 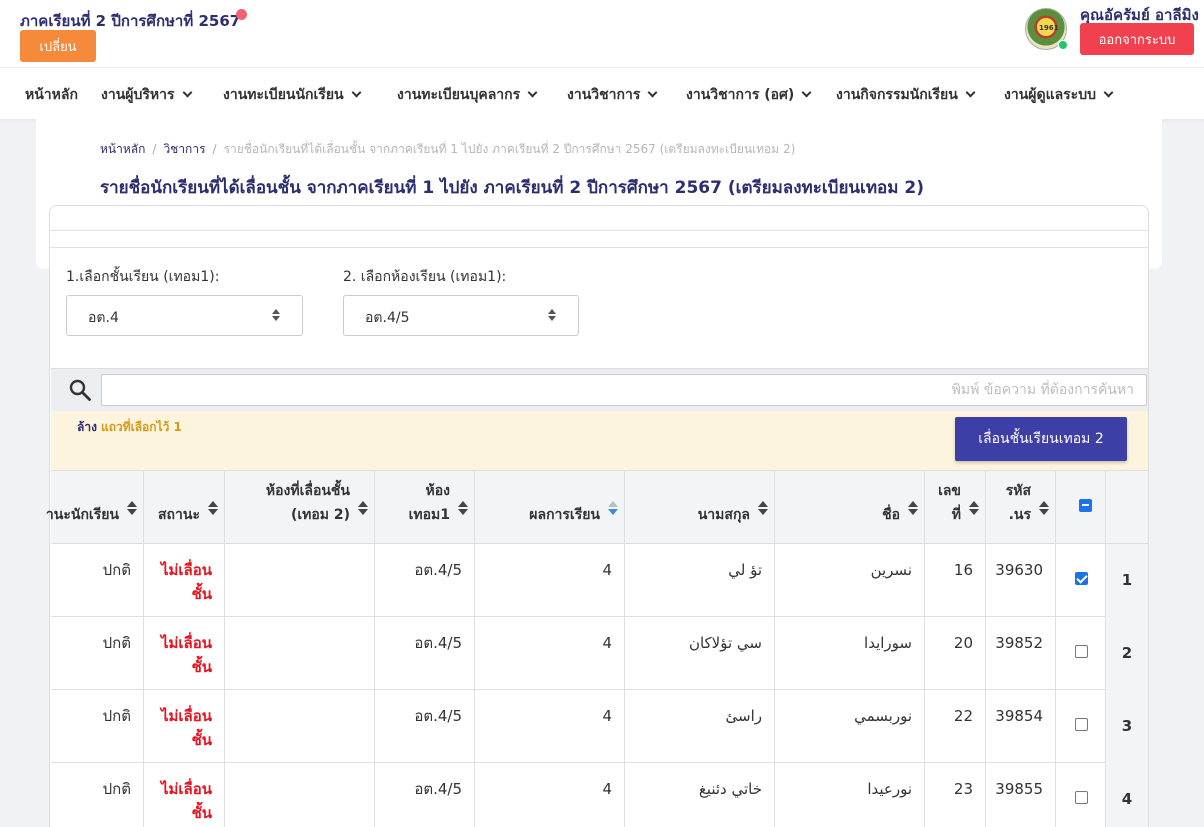 I want to click on col-room: ห้องเทอม1, so click(x=424, y=507).